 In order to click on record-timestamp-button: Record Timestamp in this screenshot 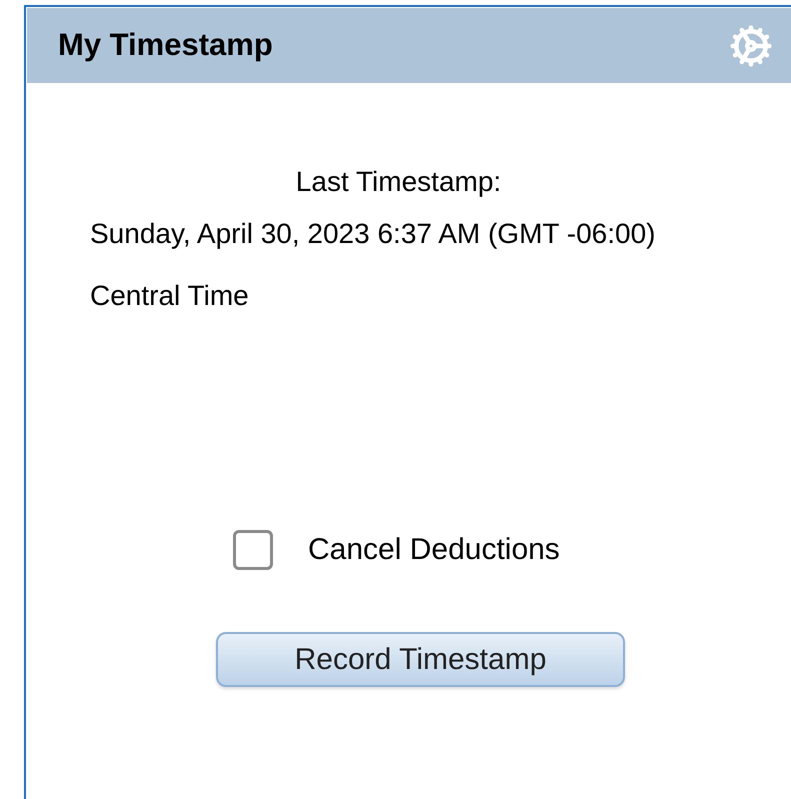, I will do `click(420, 659)`.